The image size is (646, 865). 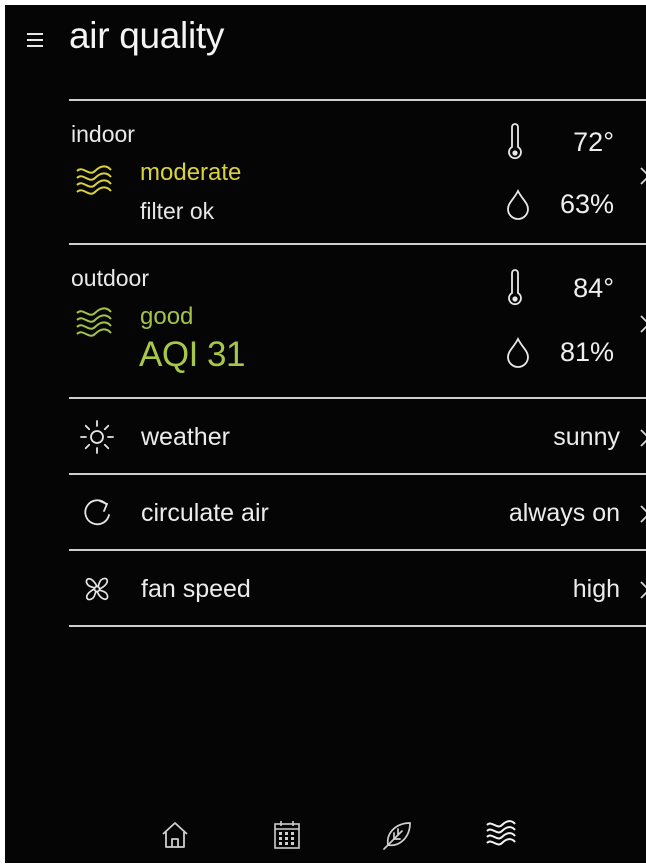 I want to click on outdoor-temperature: 84°, so click(x=559, y=287).